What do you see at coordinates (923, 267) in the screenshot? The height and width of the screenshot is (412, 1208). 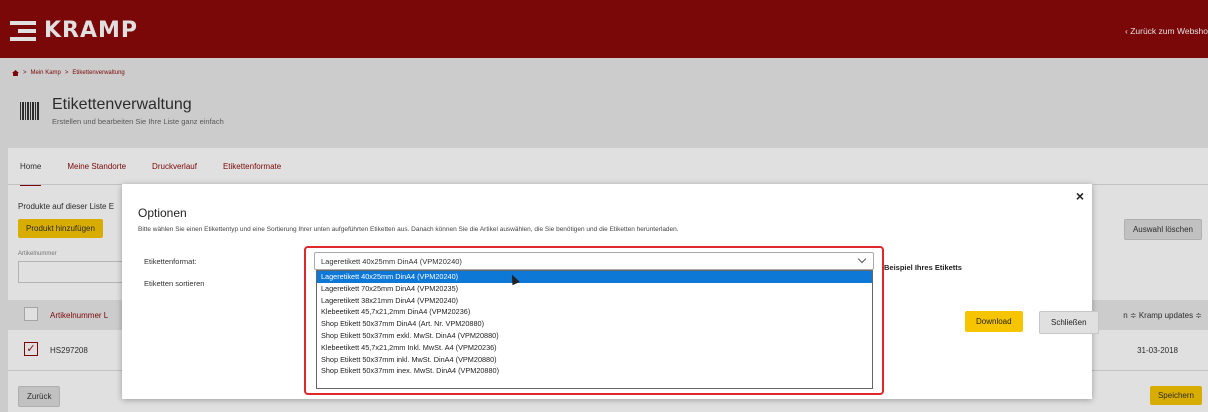 I see `label-example-heading: Beispiel Ihres Etiketts` at bounding box center [923, 267].